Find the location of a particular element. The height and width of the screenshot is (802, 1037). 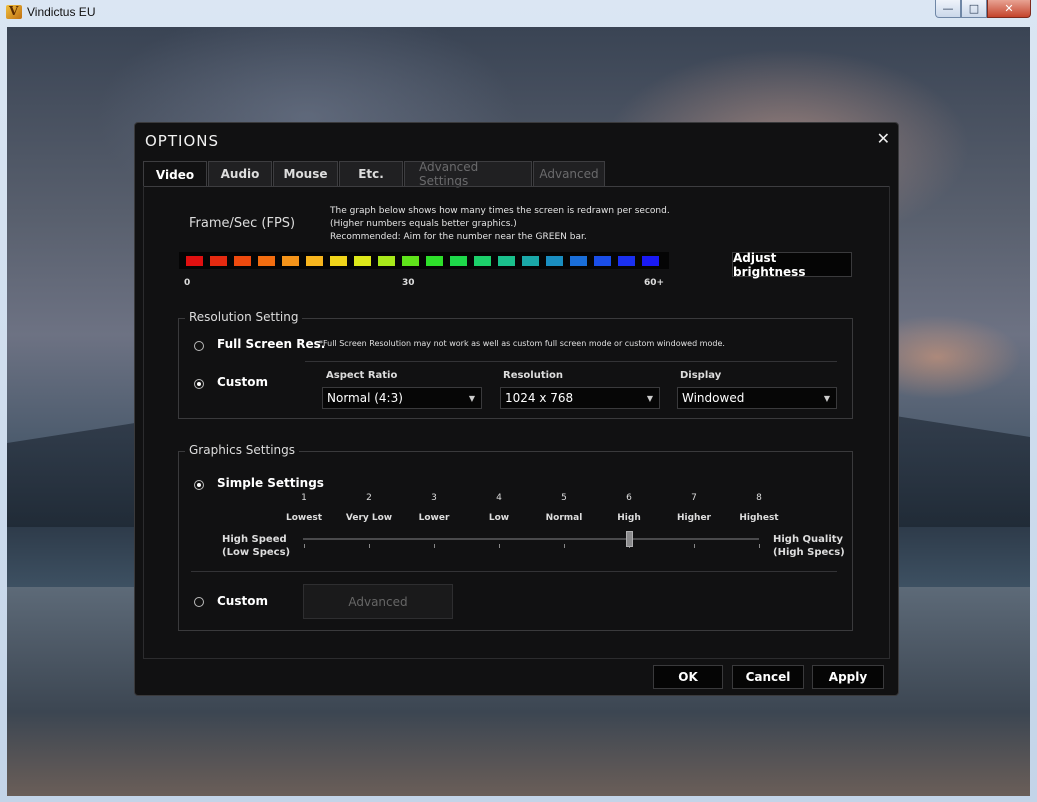

dialog-close-icon: ✕ is located at coordinates (883, 138).